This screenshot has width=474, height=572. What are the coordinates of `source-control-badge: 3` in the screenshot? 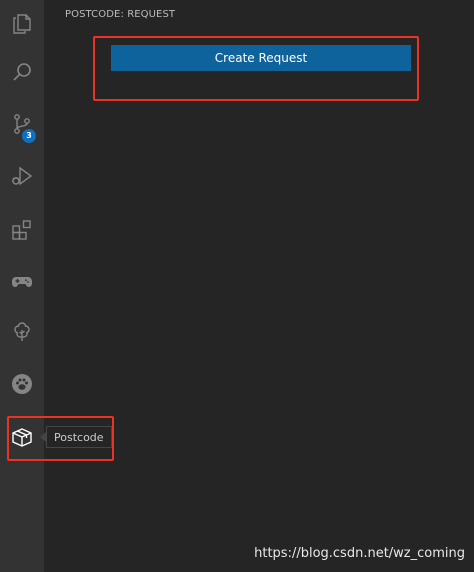 It's located at (29, 136).